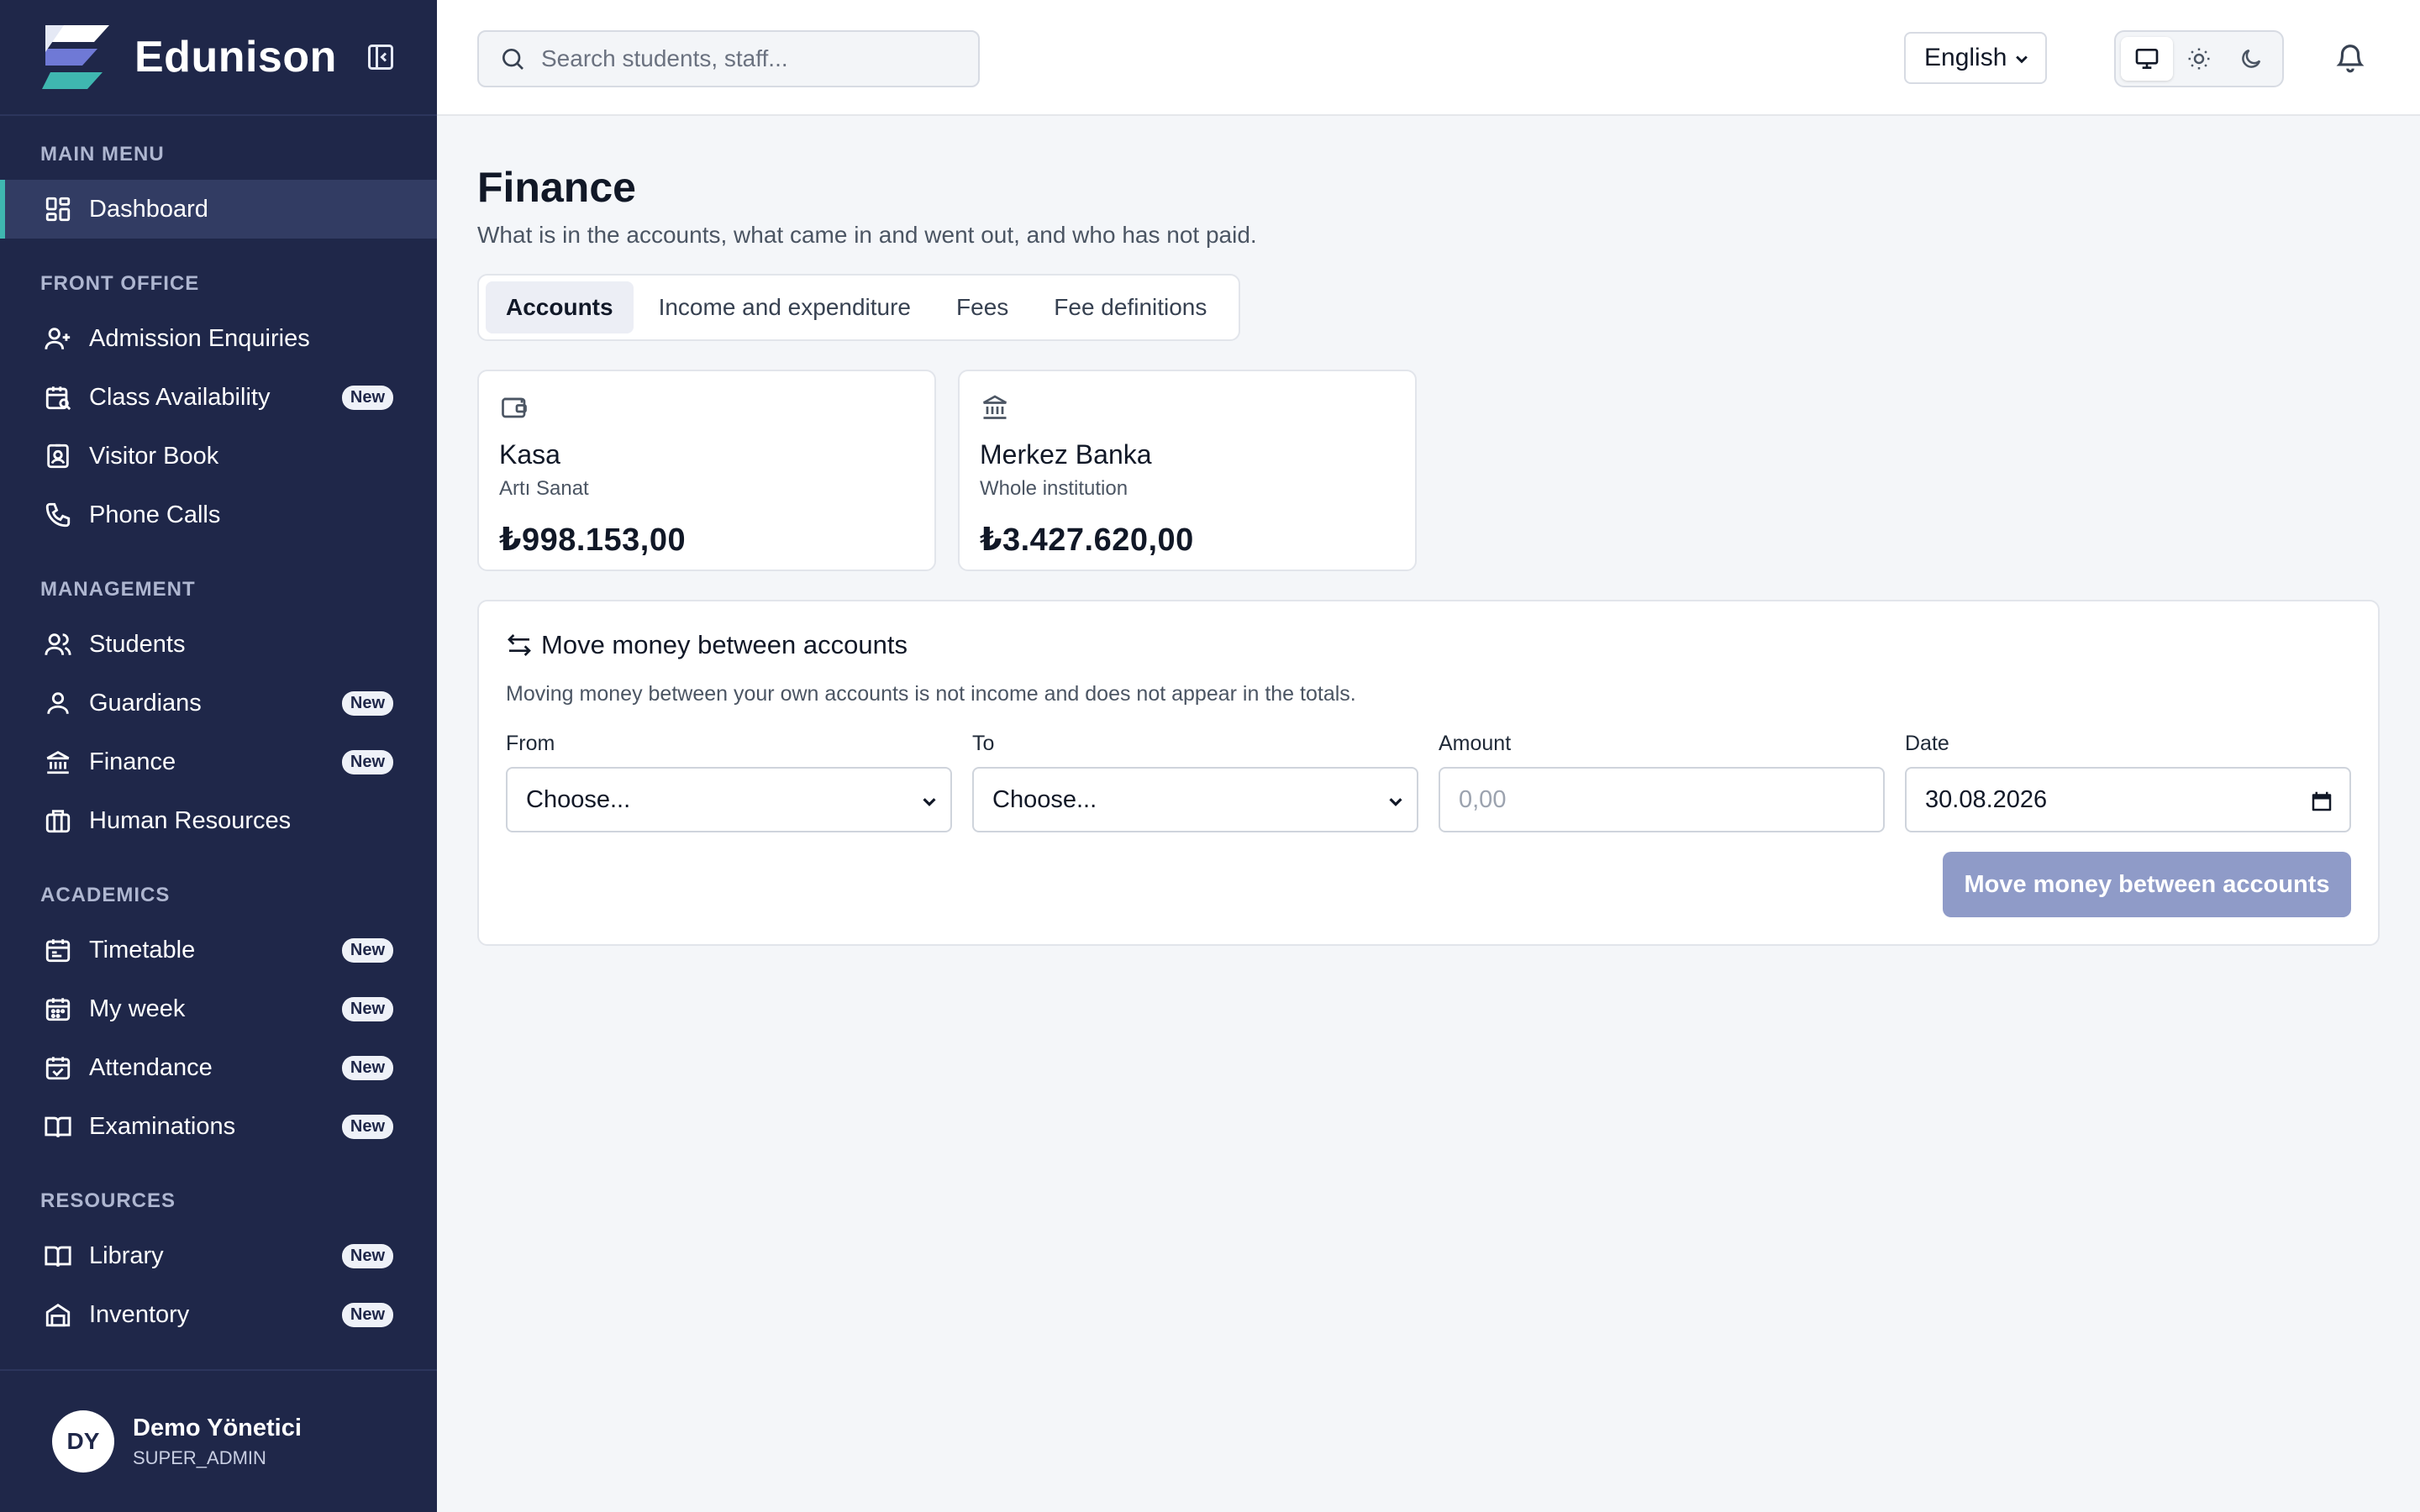 The image size is (2420, 1512). I want to click on dashboard-icon, so click(58, 209).